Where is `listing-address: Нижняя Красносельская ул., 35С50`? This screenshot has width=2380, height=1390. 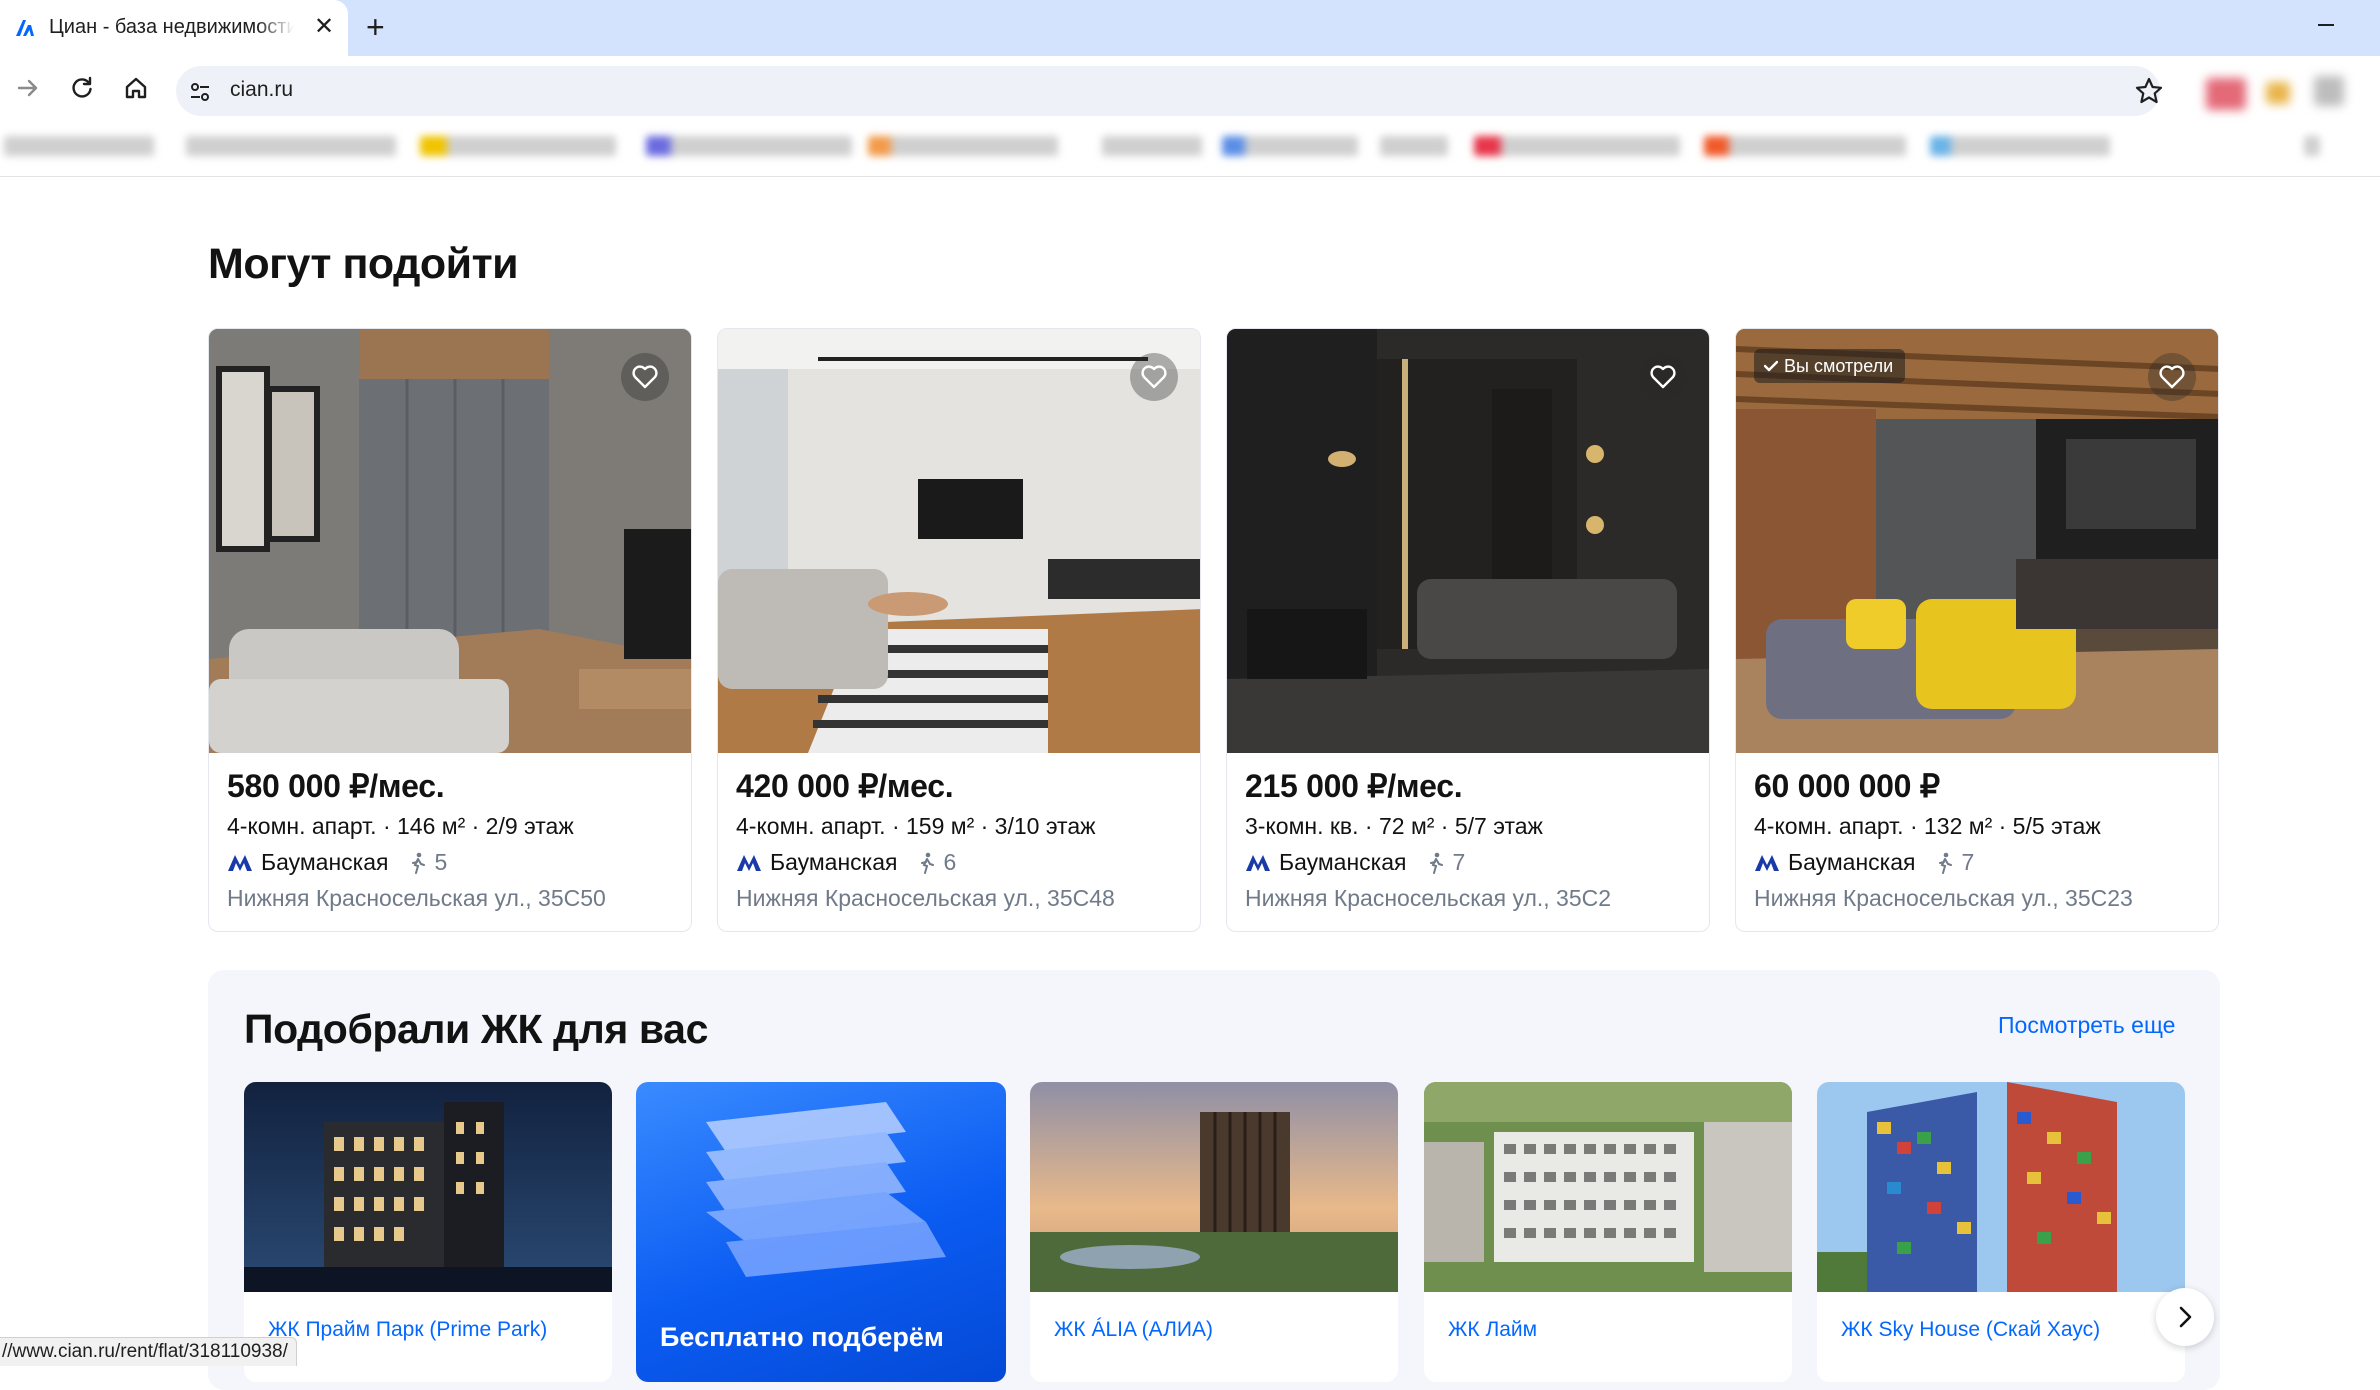
listing-address: Нижняя Красносельская ул., 35С50 is located at coordinates (416, 898).